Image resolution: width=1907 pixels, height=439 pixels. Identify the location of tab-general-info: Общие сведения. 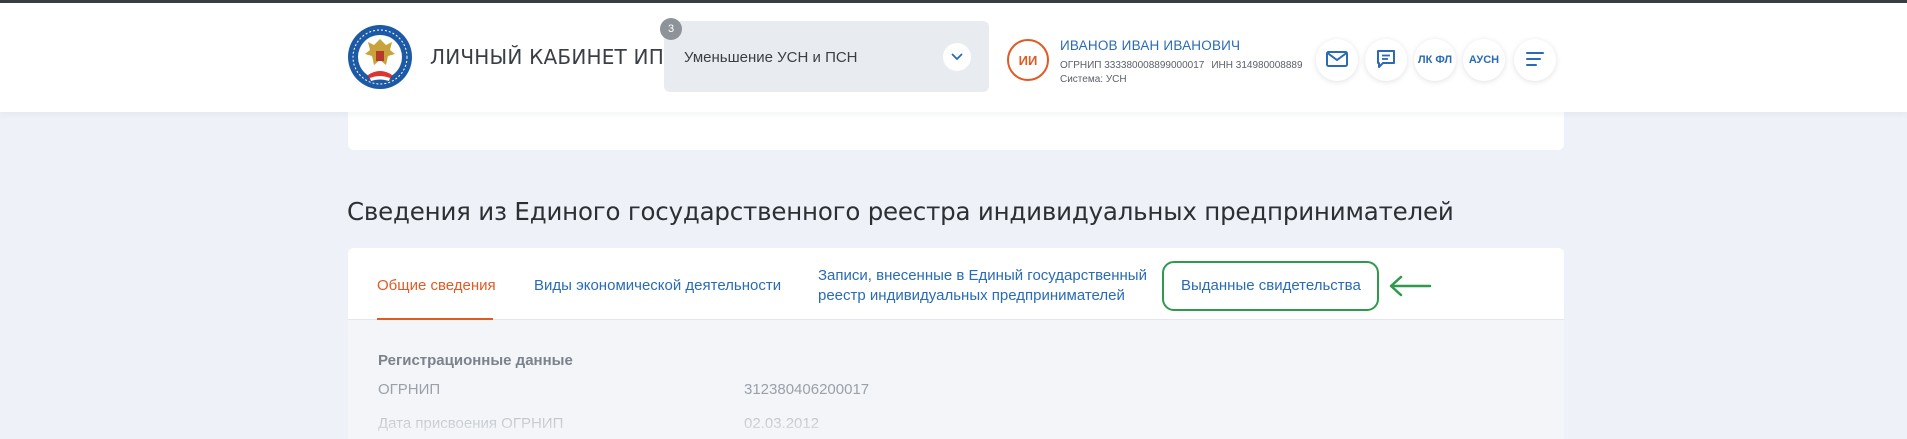
(436, 286).